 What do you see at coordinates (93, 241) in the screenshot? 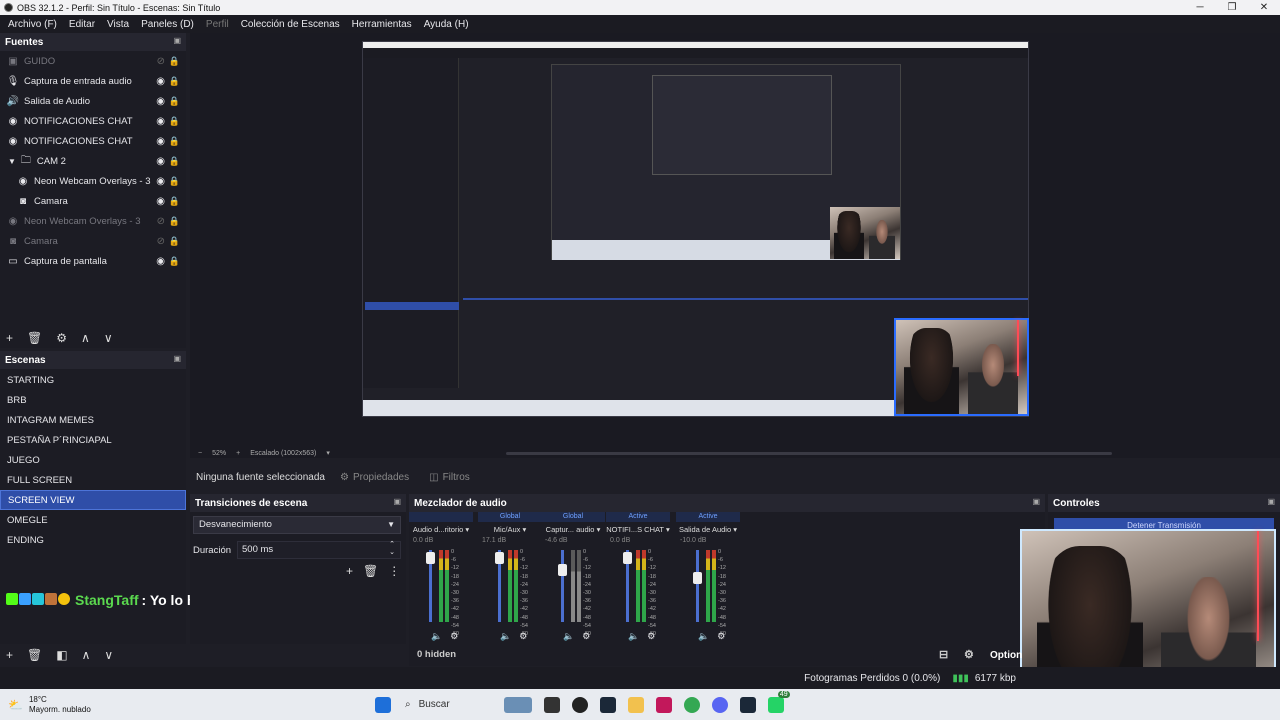
I see `source-item: ◙ Camara ⊘ 🔒` at bounding box center [93, 241].